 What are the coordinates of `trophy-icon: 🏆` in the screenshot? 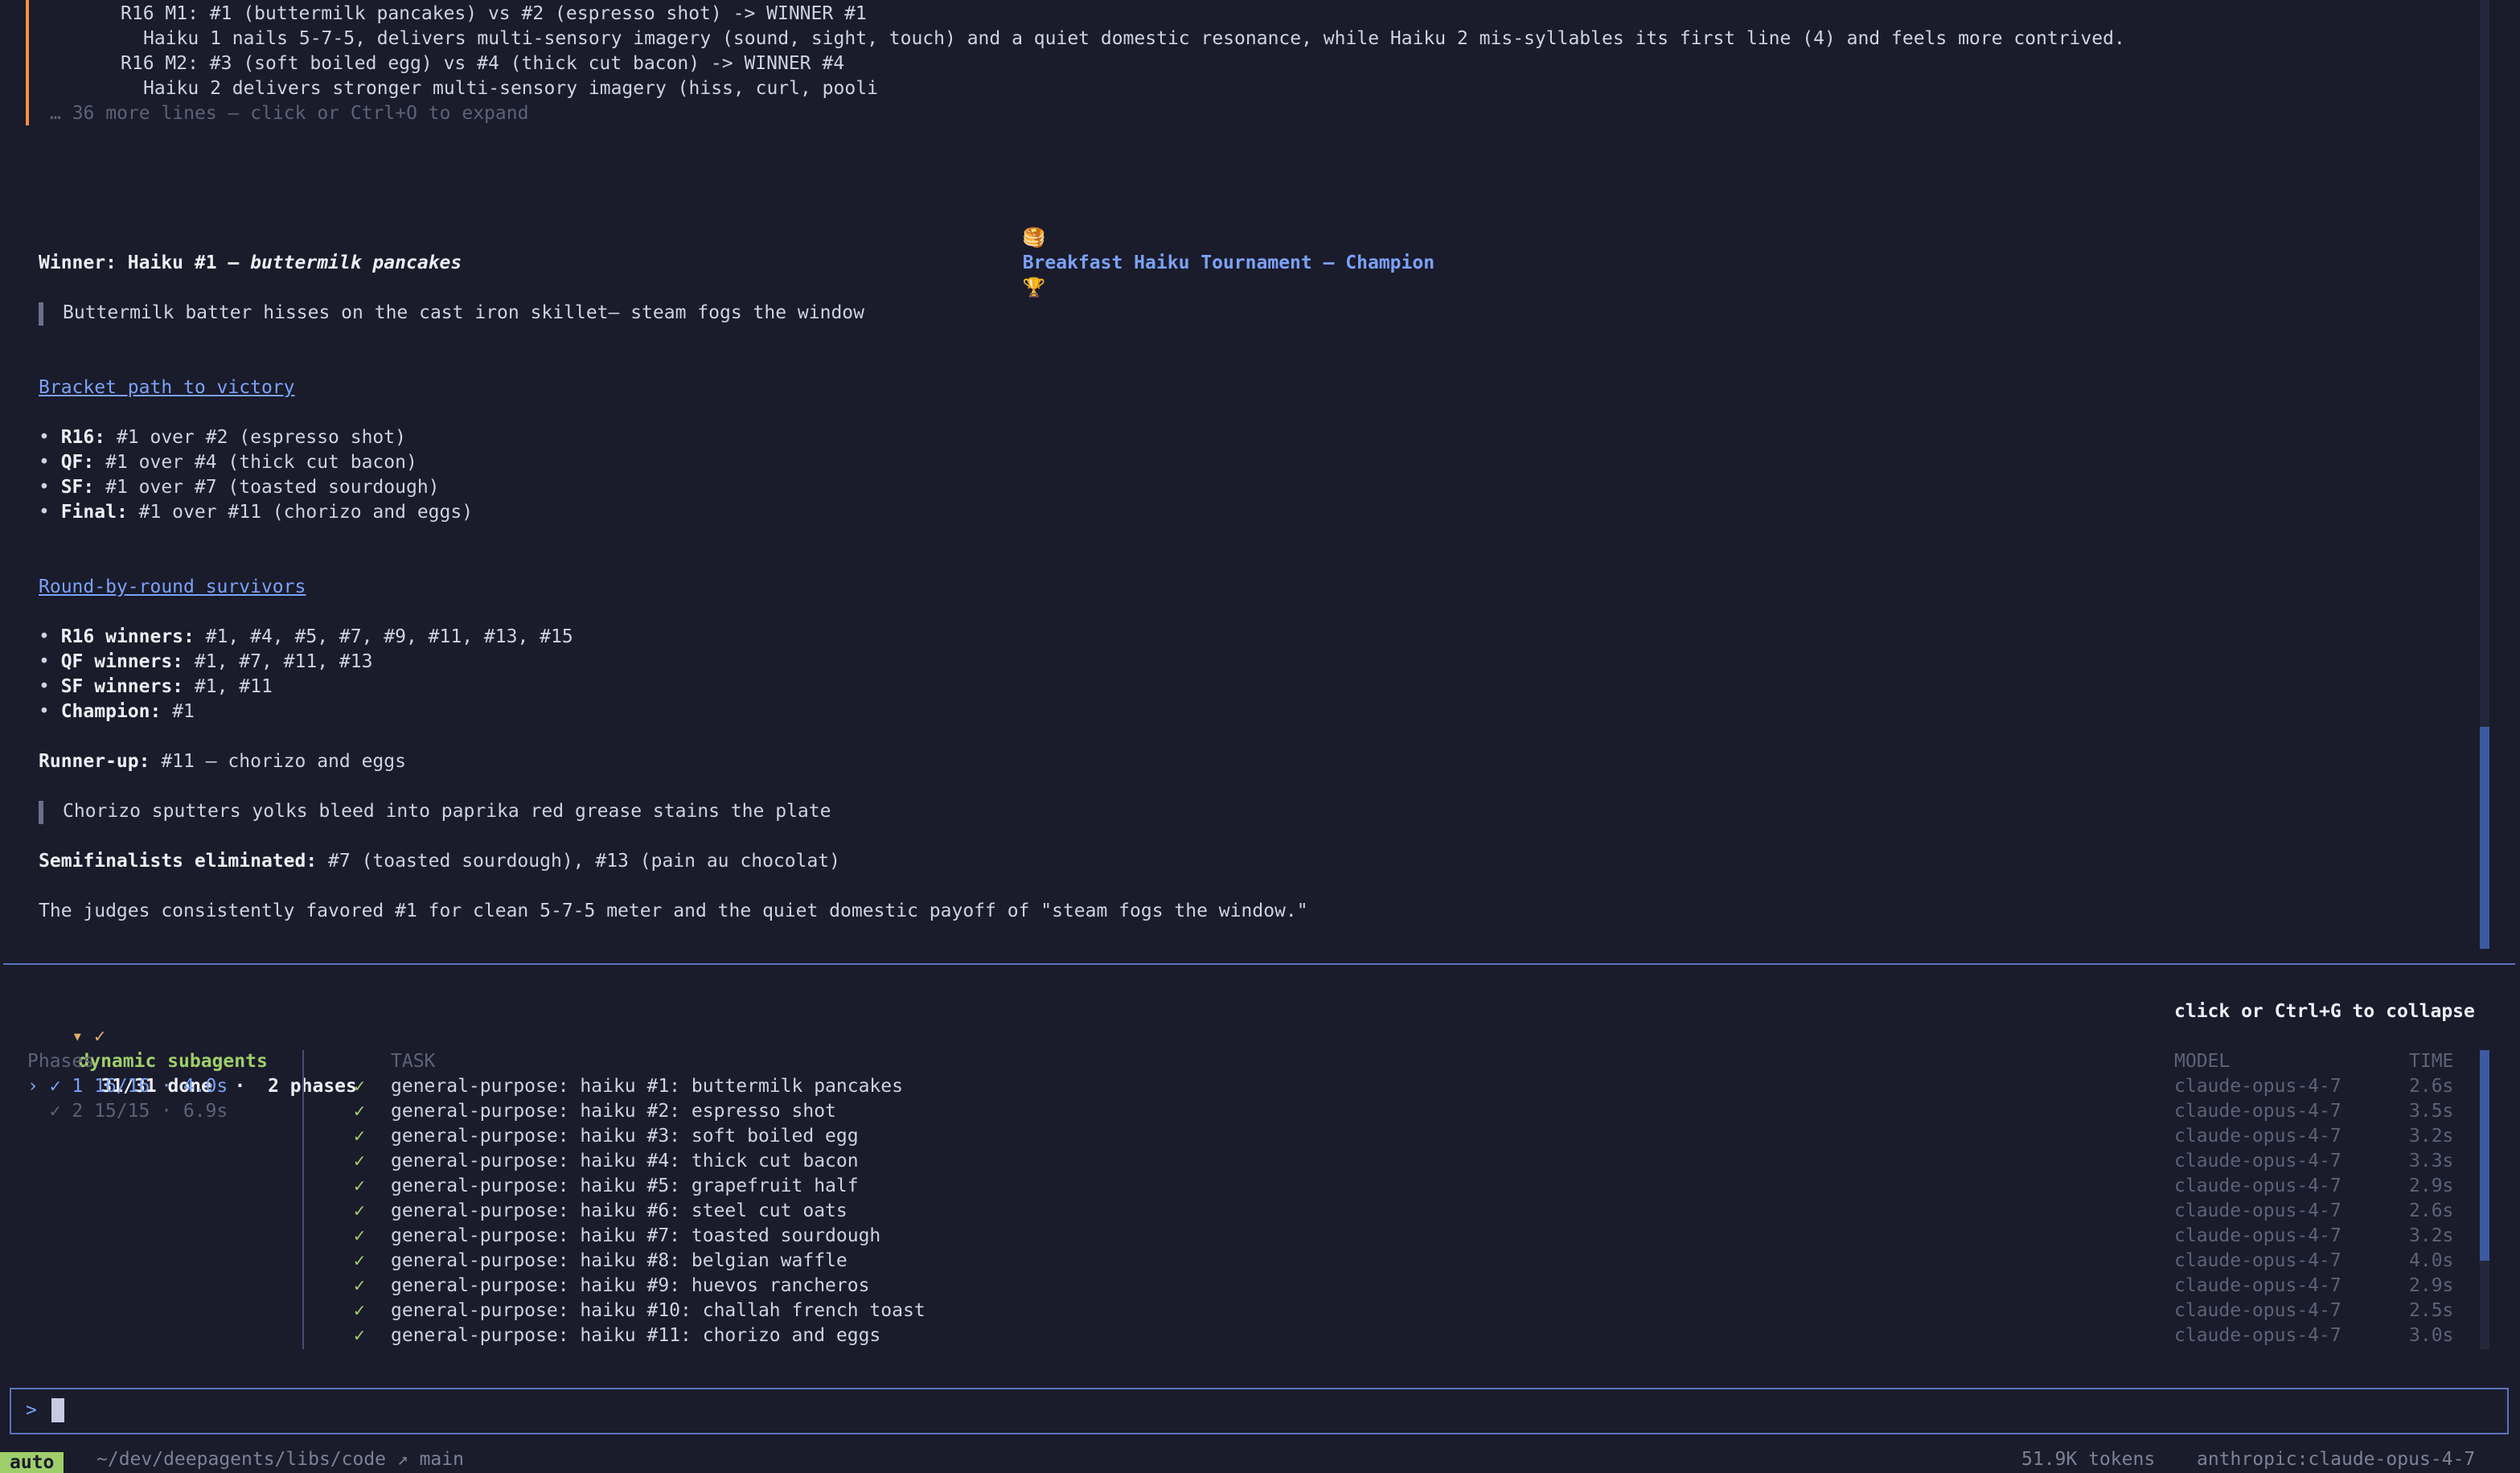 It's located at (1034, 287).